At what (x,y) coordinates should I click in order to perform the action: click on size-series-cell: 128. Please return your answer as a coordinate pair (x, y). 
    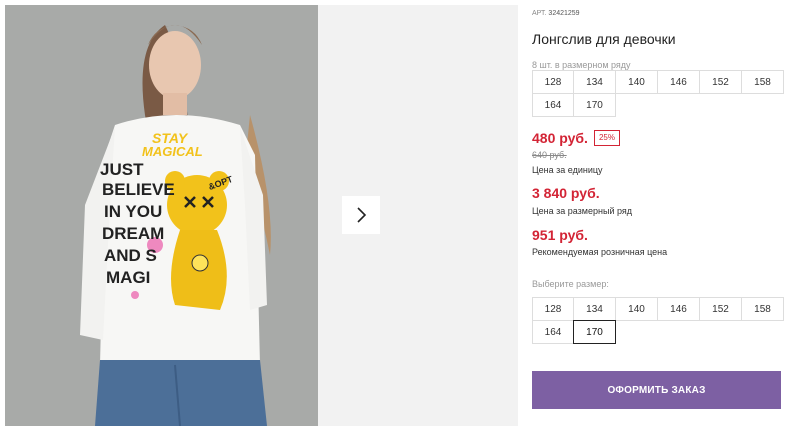
    Looking at the image, I should click on (553, 82).